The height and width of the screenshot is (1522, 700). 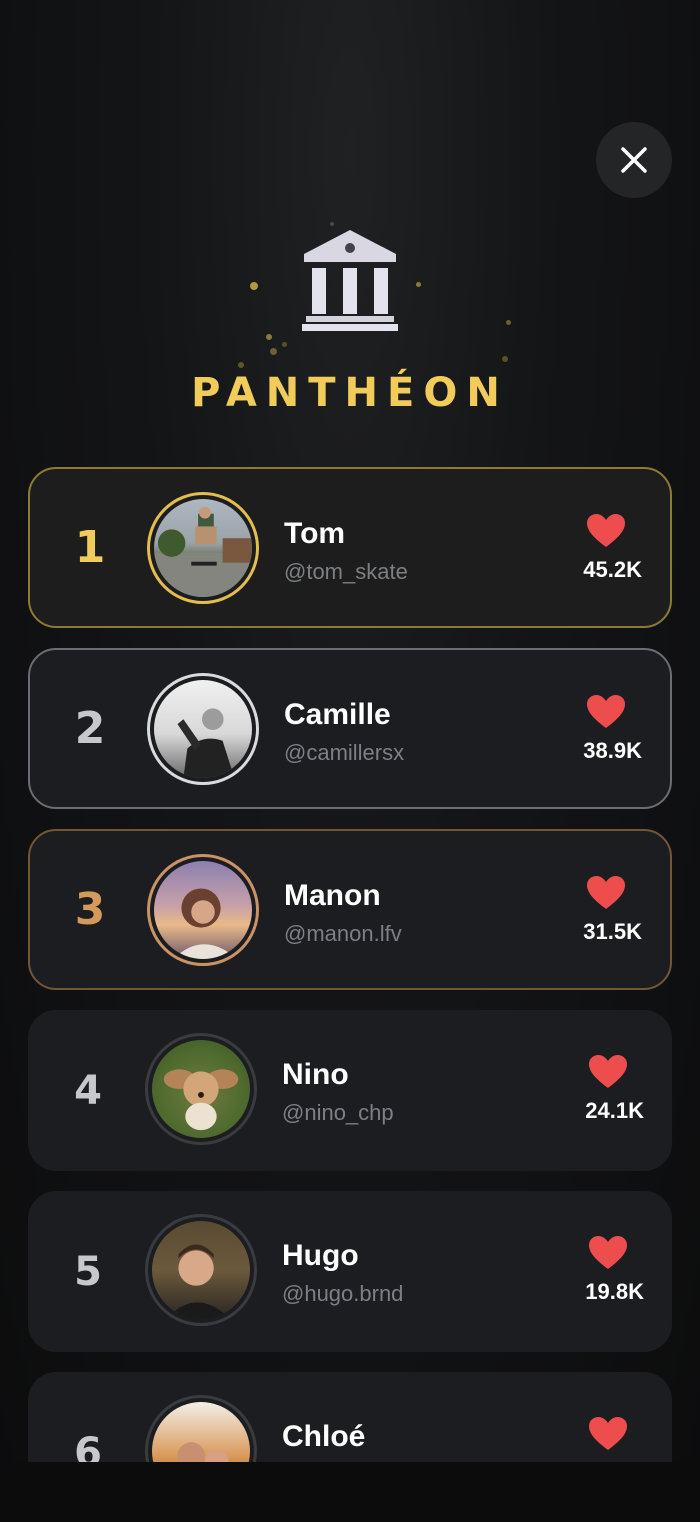 I want to click on likes-count: 31.5K, so click(x=612, y=931).